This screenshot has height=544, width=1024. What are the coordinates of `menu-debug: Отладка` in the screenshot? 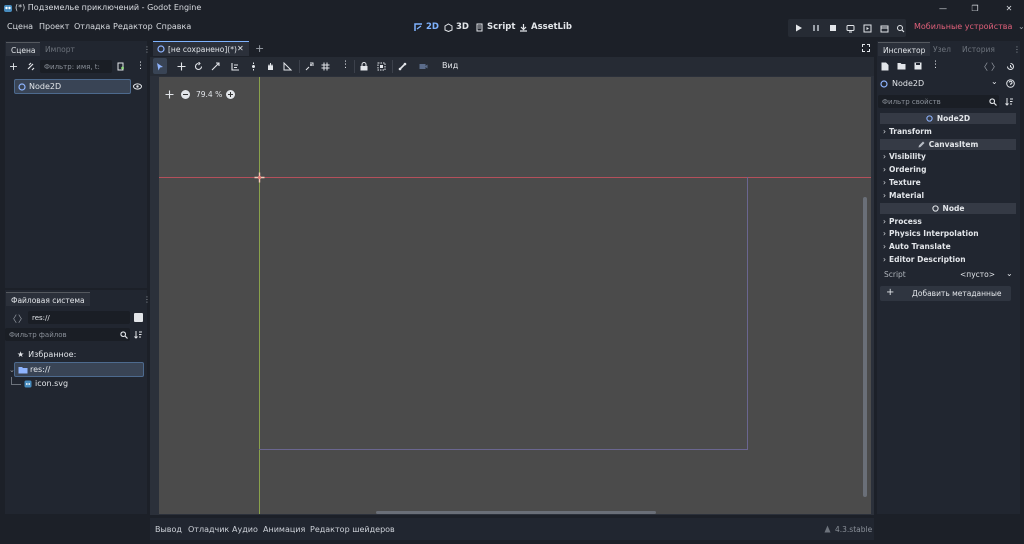 It's located at (92, 26).